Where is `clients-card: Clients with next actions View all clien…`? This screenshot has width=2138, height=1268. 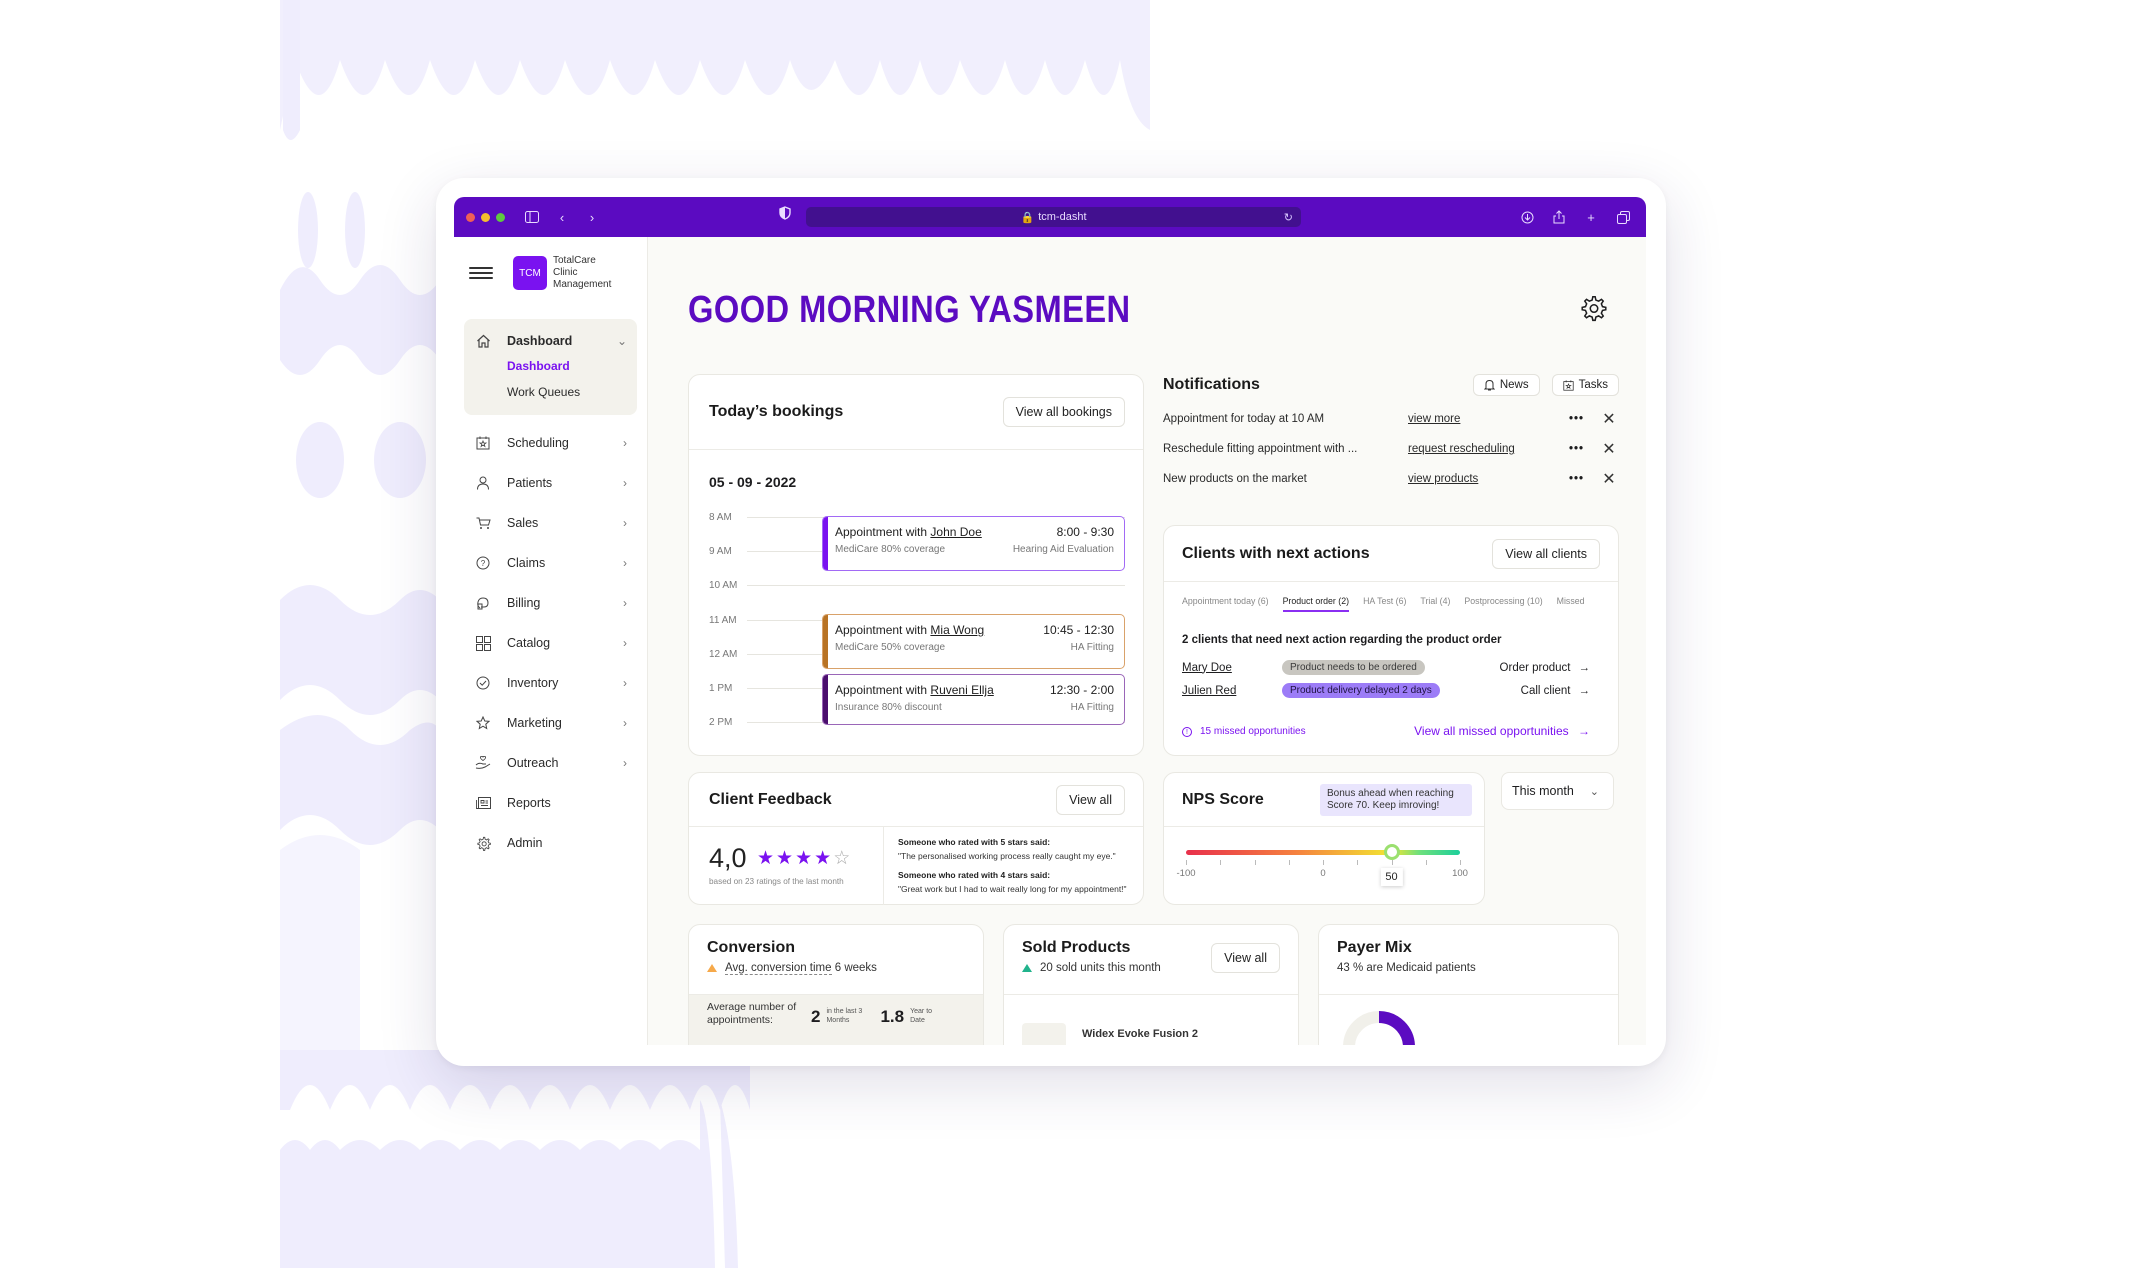
clients-card: Clients with next actions View all clien… is located at coordinates (1391, 640).